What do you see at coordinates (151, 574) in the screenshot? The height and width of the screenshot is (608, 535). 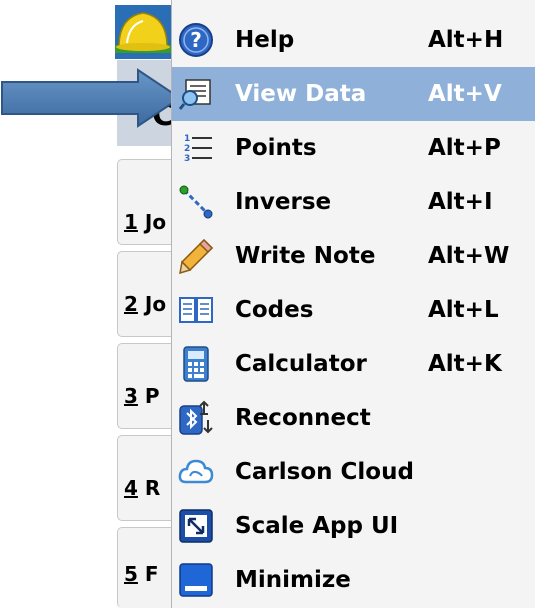 I see `button-text: F` at bounding box center [151, 574].